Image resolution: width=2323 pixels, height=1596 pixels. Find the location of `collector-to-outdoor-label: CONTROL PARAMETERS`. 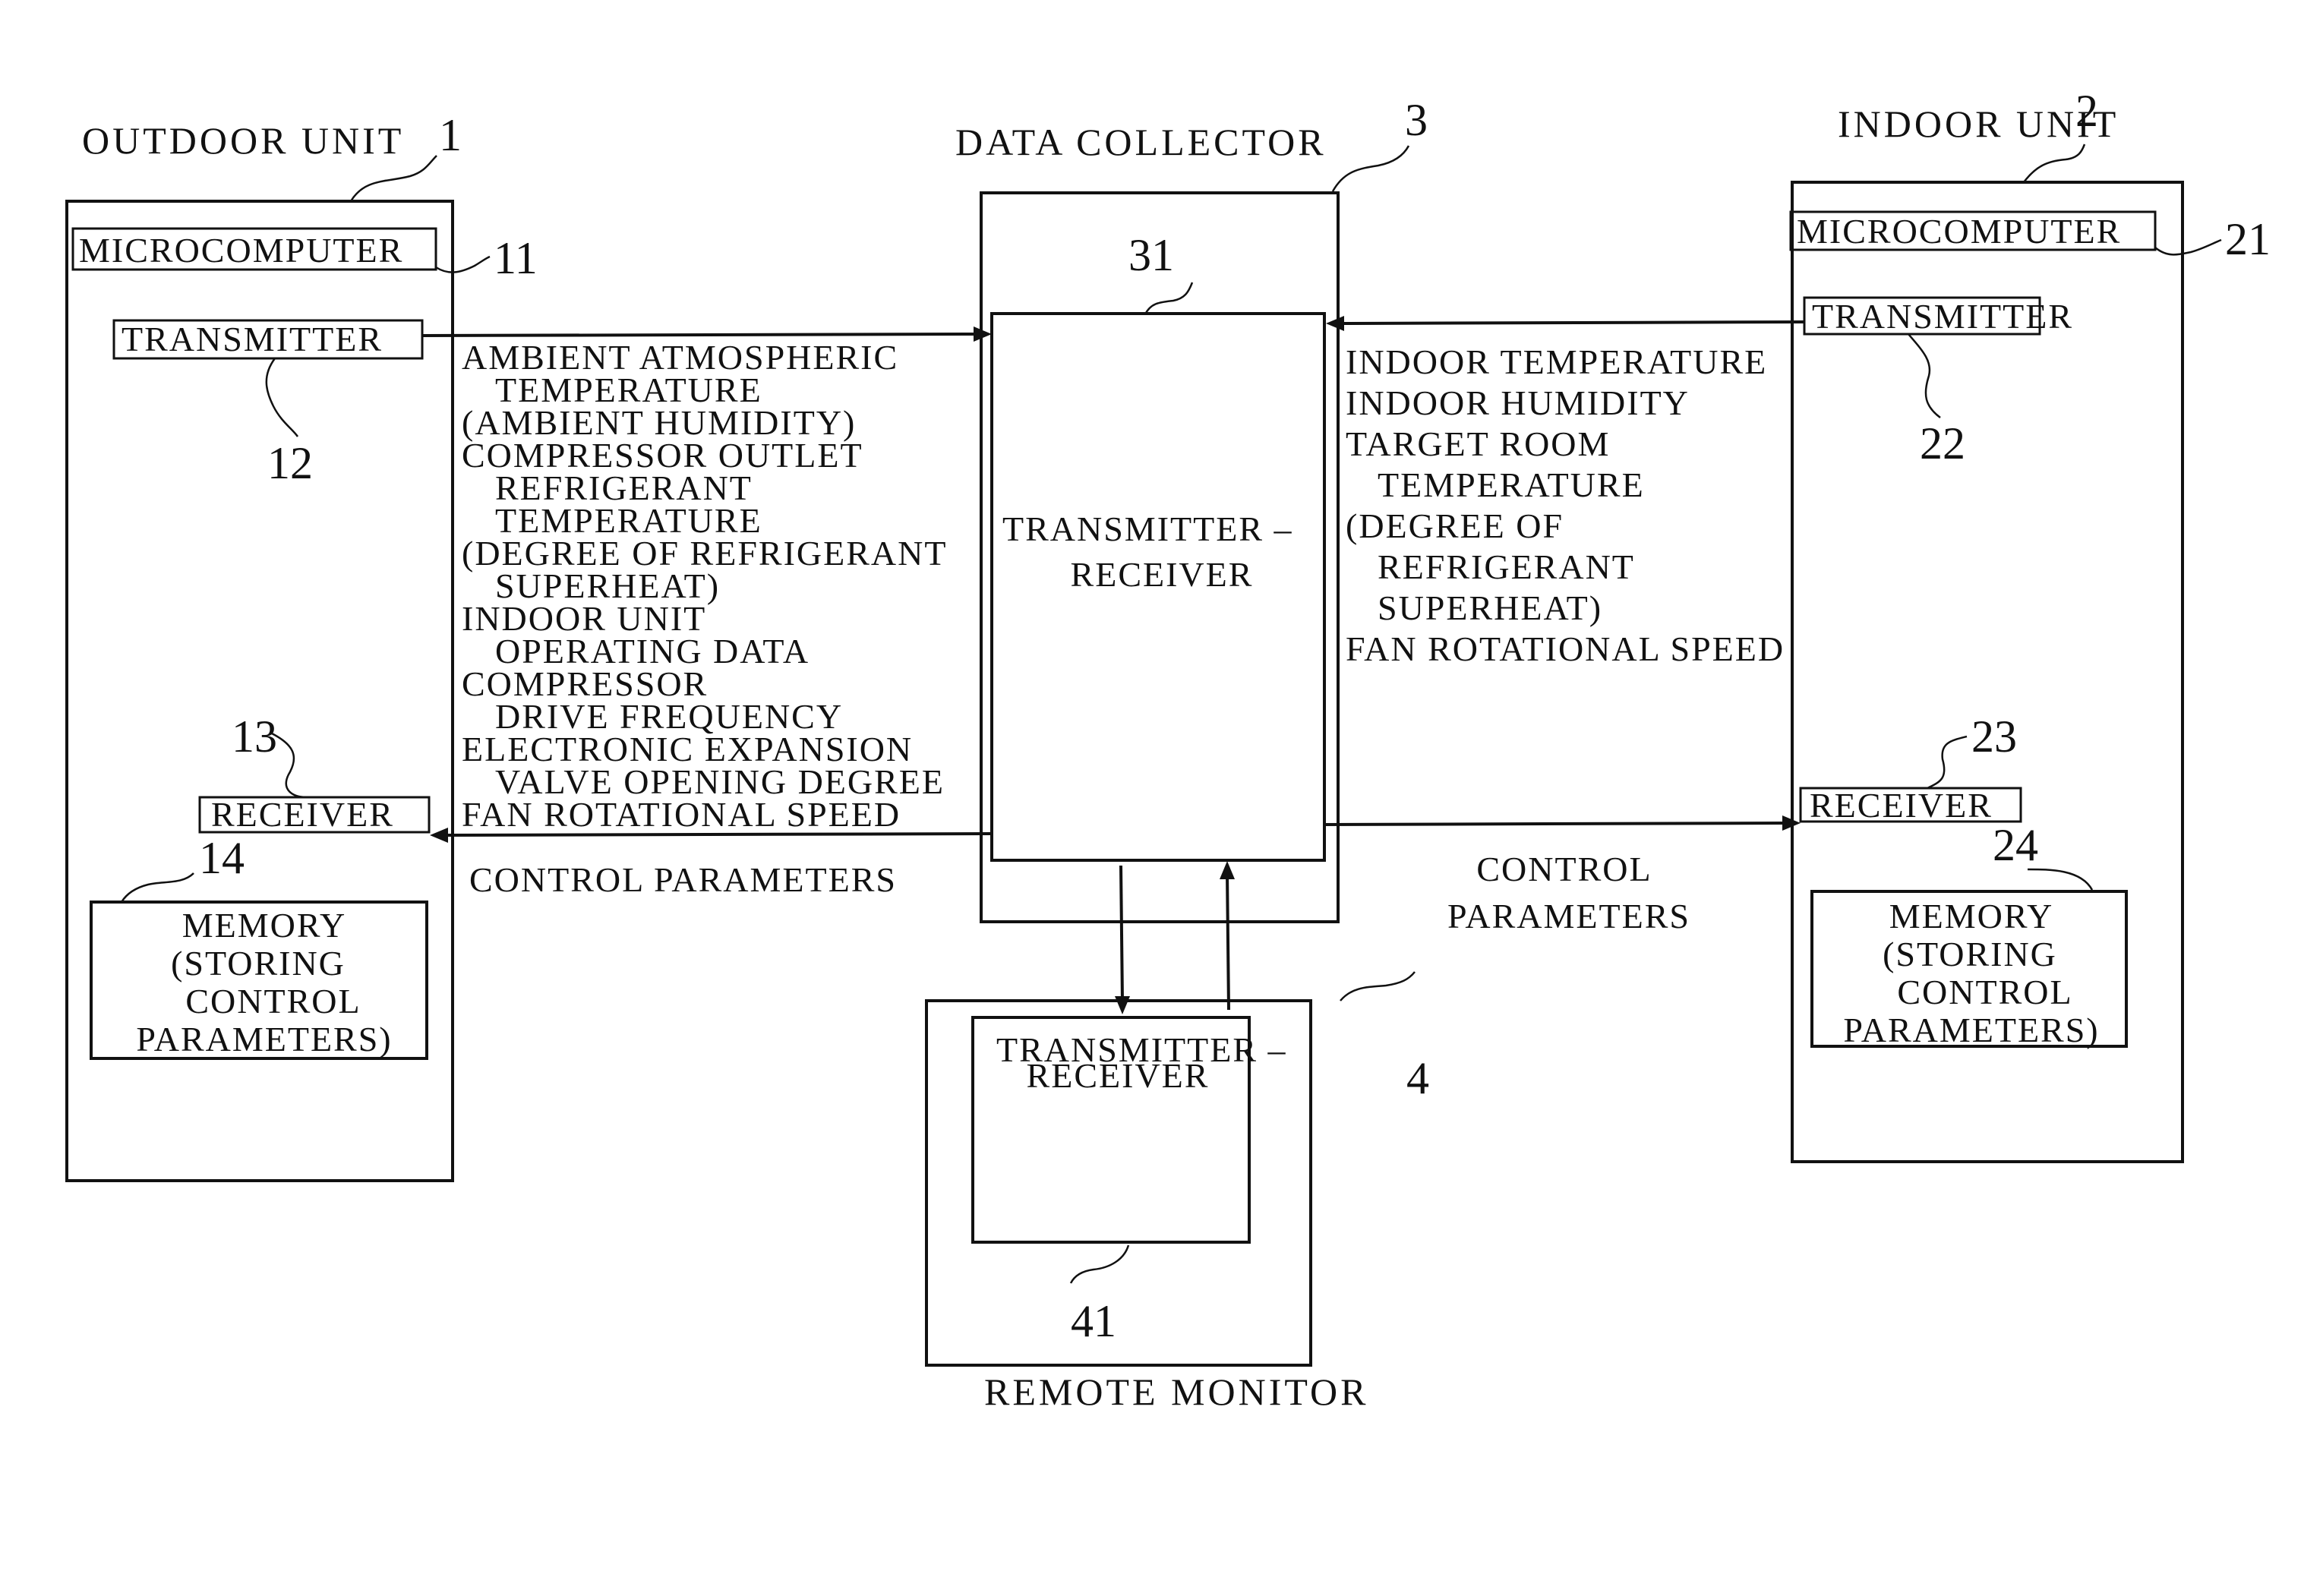

collector-to-outdoor-label: CONTROL PARAMETERS is located at coordinates (683, 879).